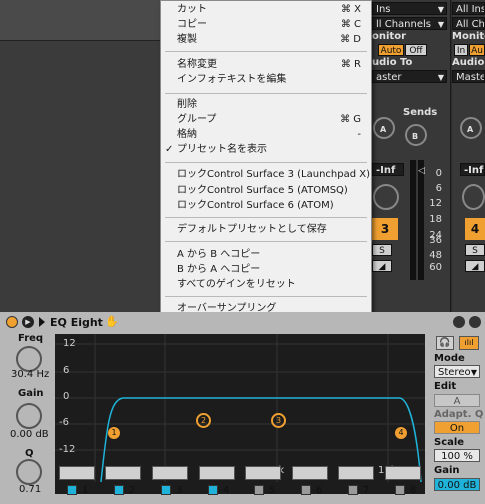 This screenshot has width=485, height=504. What do you see at coordinates (72, 490) in the screenshot?
I see `band-1-toggle` at bounding box center [72, 490].